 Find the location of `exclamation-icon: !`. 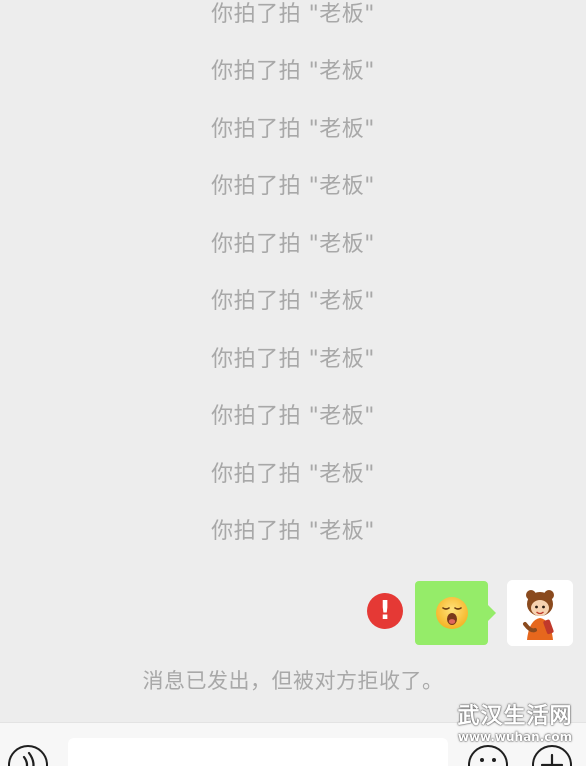

exclamation-icon: ! is located at coordinates (385, 611).